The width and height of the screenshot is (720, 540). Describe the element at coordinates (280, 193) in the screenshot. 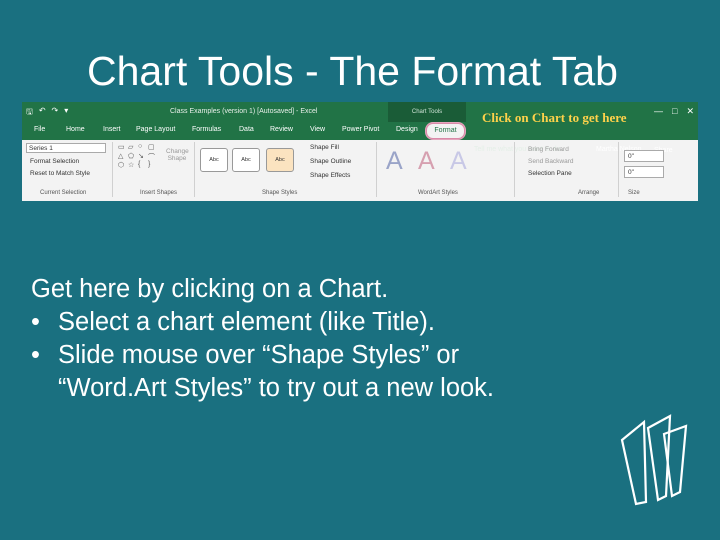

I see `shape-styles-group-label: Shape Styles` at that location.